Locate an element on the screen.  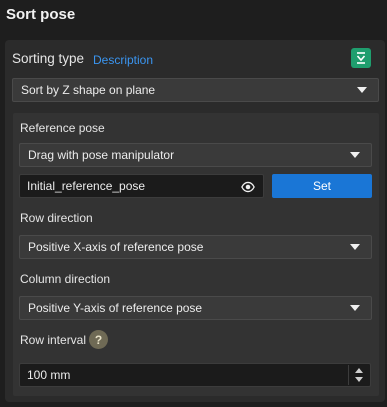
column-direction-label: Column direction is located at coordinates (65, 279).